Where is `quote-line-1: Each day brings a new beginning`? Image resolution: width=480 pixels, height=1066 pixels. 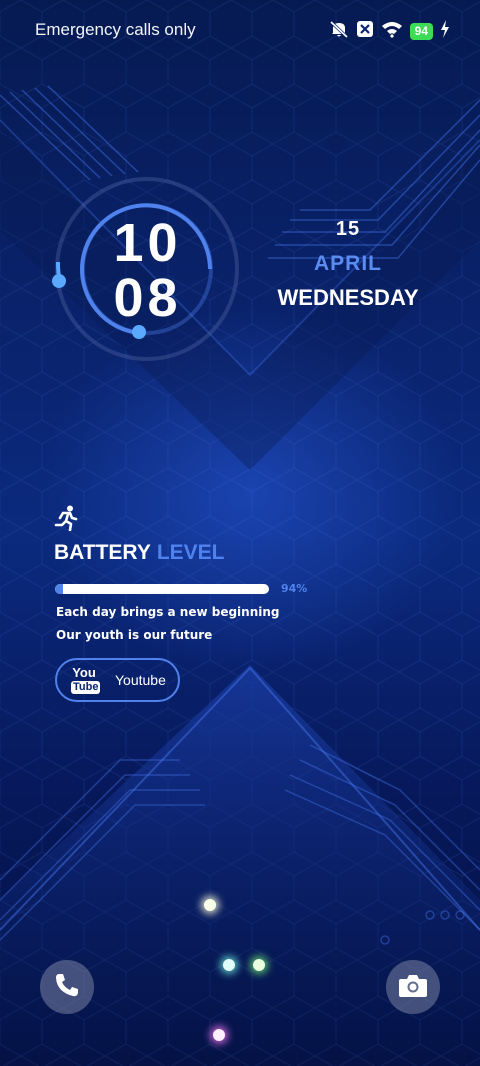
quote-line-1: Each day brings a new beginning is located at coordinates (168, 612).